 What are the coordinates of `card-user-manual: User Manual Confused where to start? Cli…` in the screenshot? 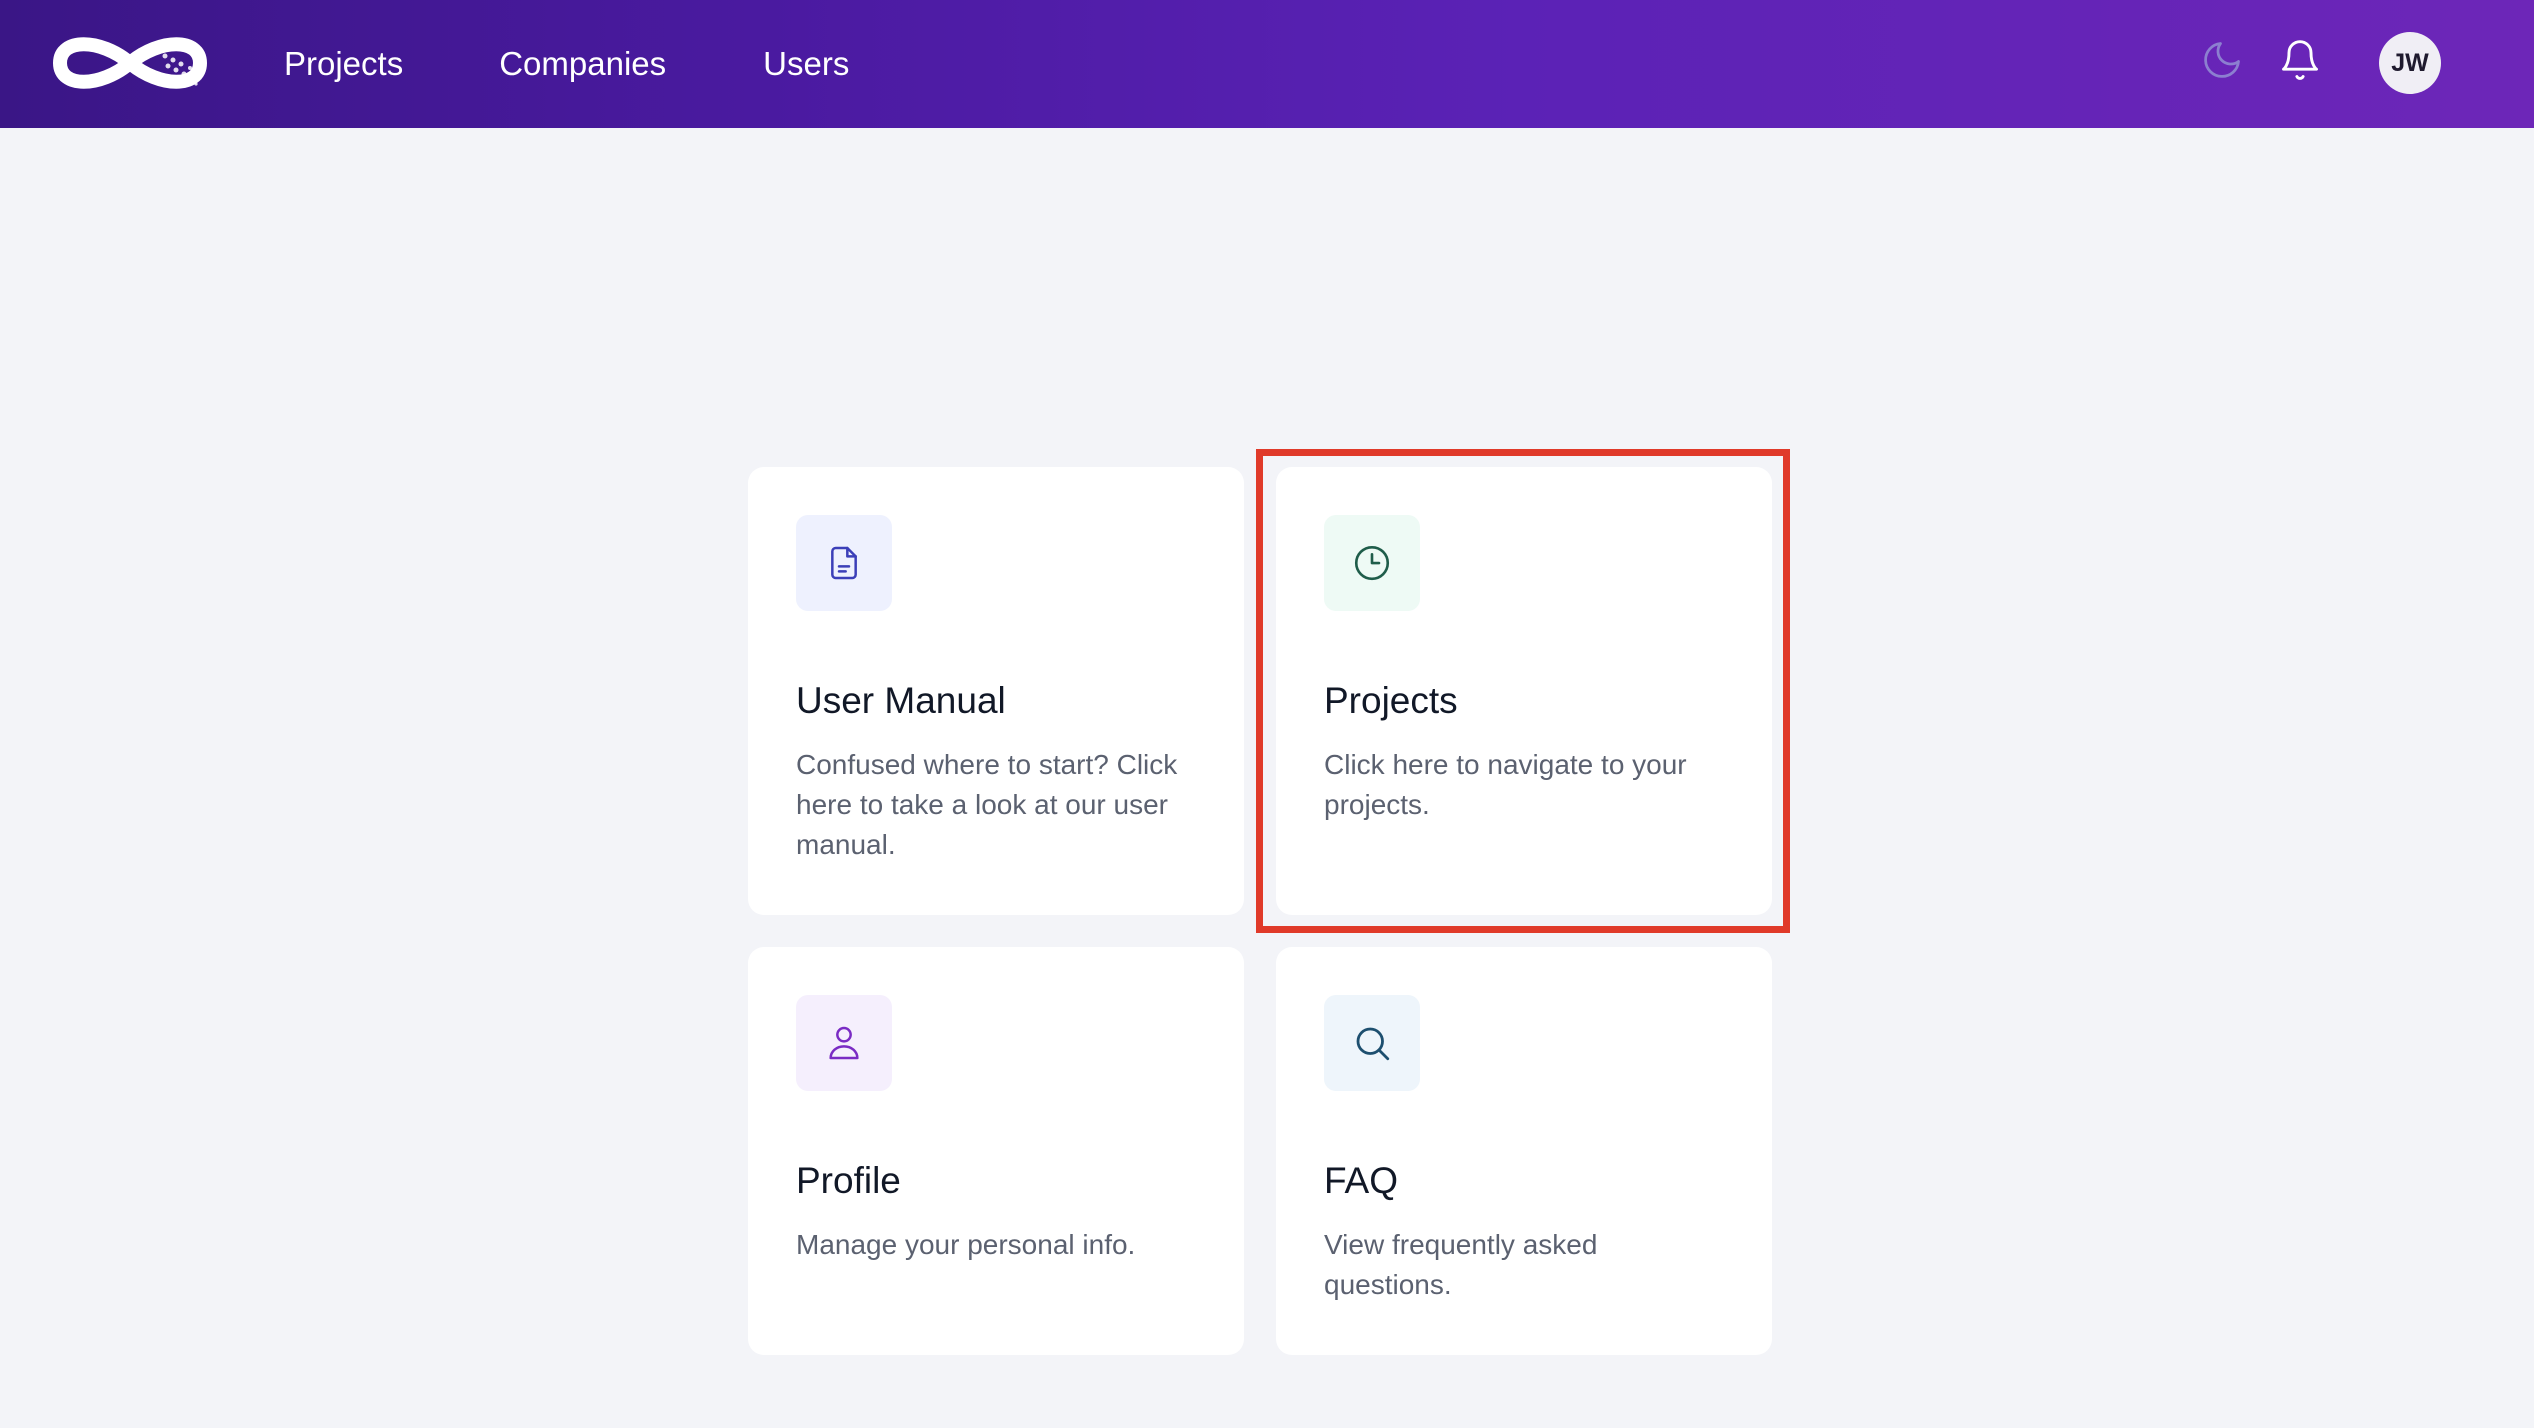 It's located at (996, 691).